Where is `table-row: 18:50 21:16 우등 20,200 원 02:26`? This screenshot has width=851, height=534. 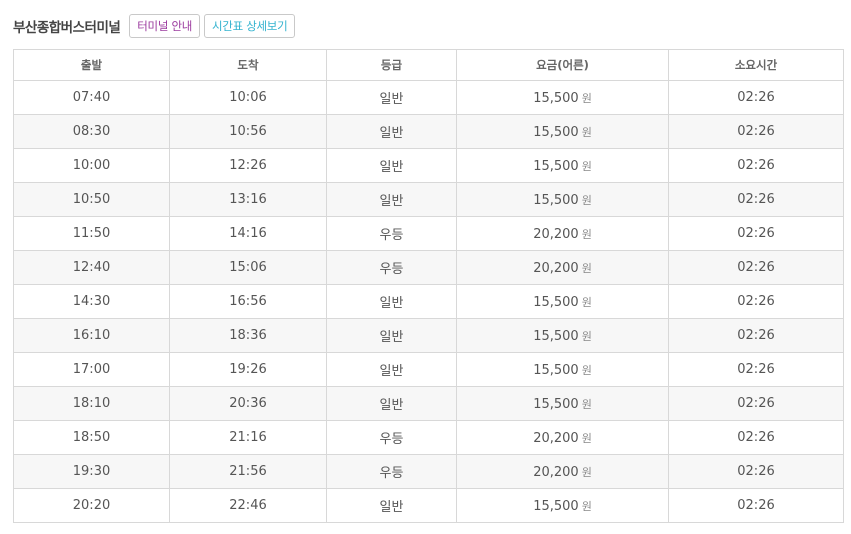
table-row: 18:50 21:16 우등 20,200 원 02:26 is located at coordinates (428, 437).